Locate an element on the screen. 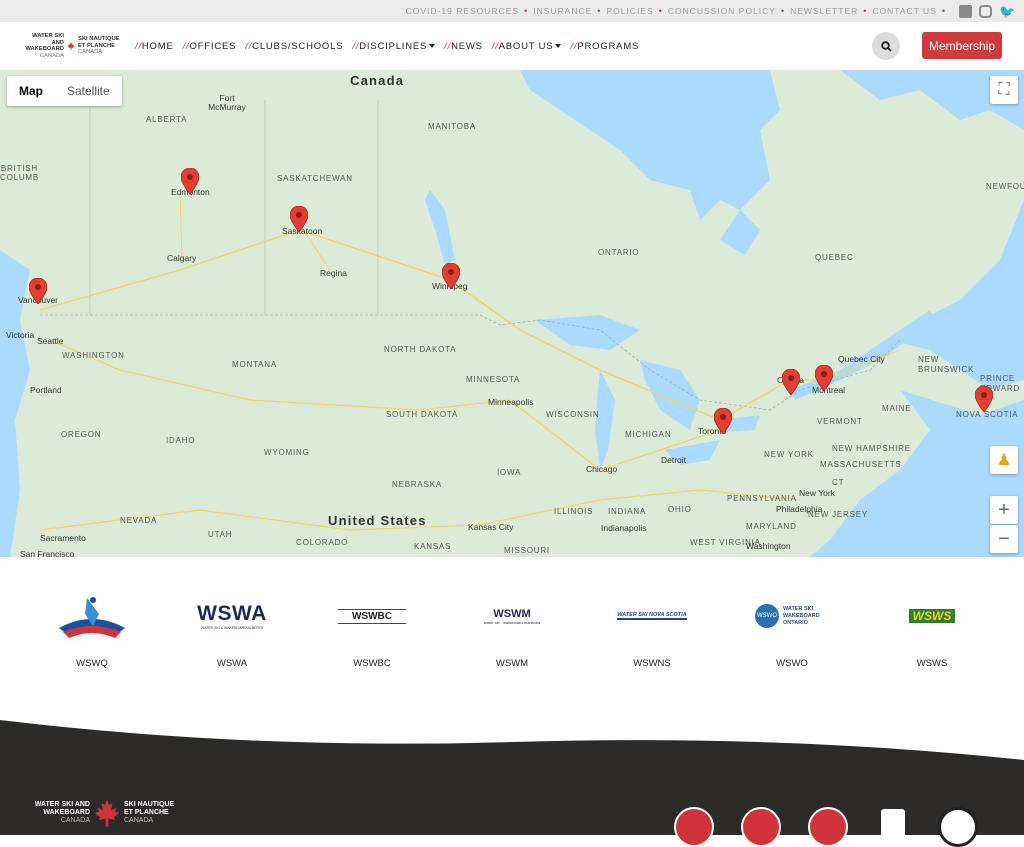 Image resolution: width=1024 pixels, height=847 pixels. fullscreen-icon: ⛶ is located at coordinates (1004, 90).